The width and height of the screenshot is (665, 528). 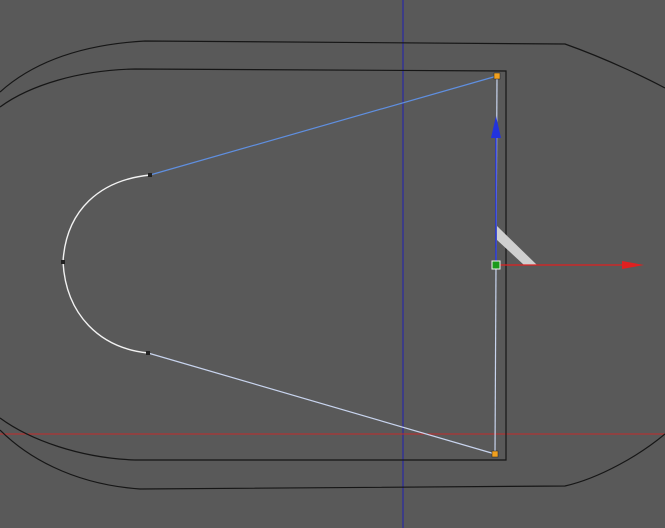 I want to click on gizmo-plane-handle, so click(x=517, y=245).